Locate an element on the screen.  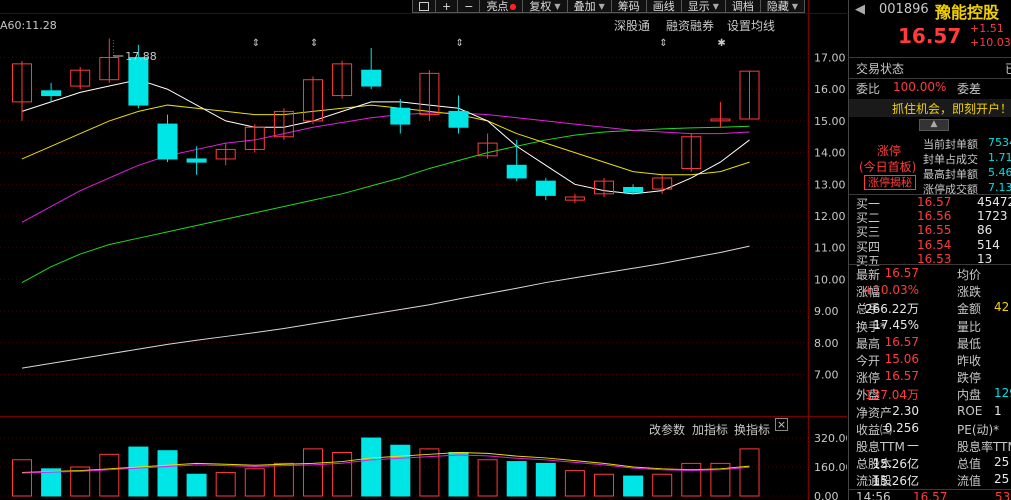
stock-header: ◀ 001896 豫能控股 is located at coordinates (930, 12).